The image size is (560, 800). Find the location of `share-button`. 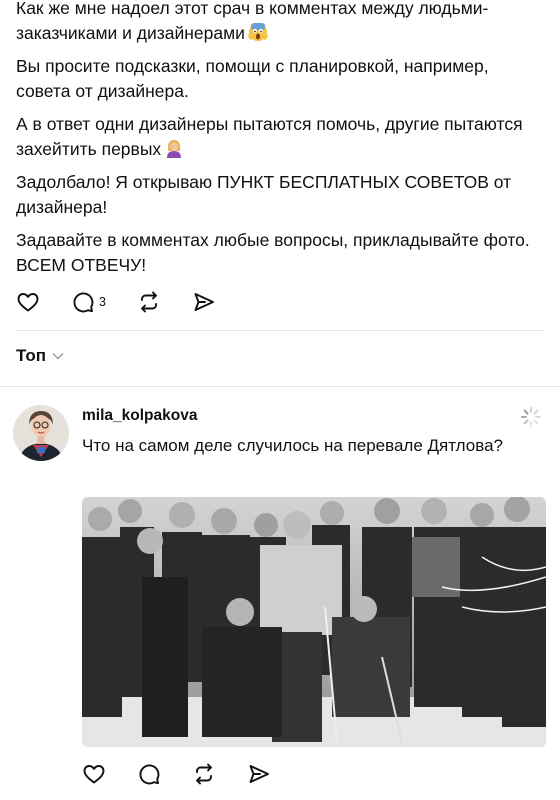

share-button is located at coordinates (204, 302).